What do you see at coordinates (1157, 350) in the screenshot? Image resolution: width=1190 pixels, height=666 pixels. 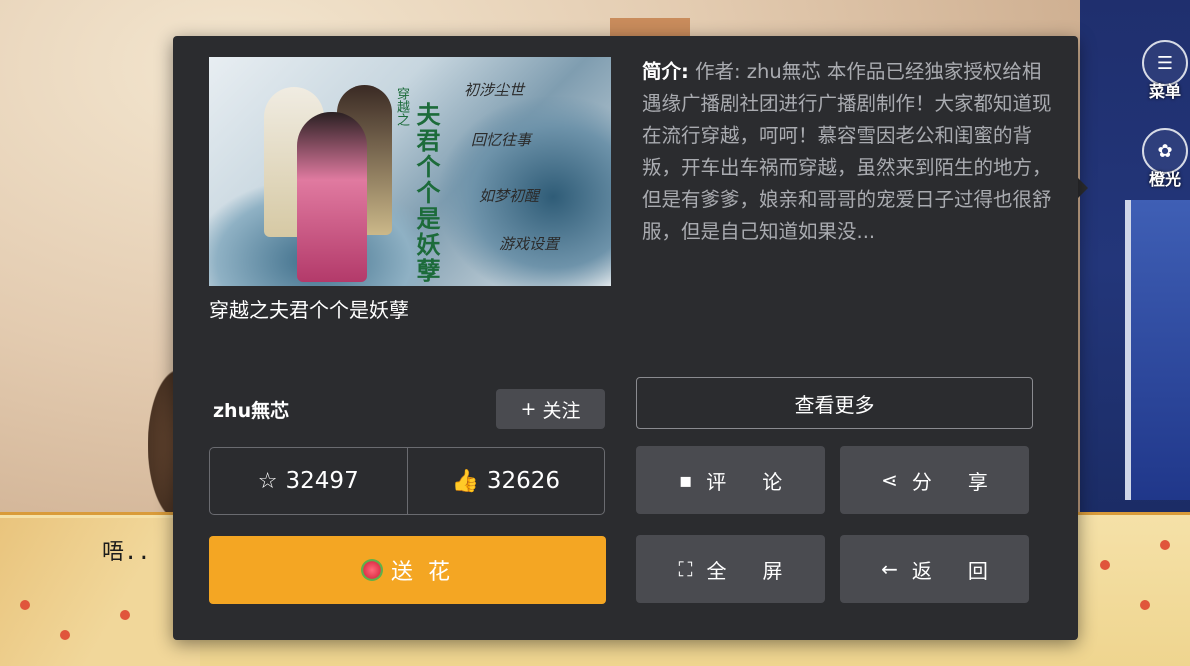 I see `background-right-window` at bounding box center [1157, 350].